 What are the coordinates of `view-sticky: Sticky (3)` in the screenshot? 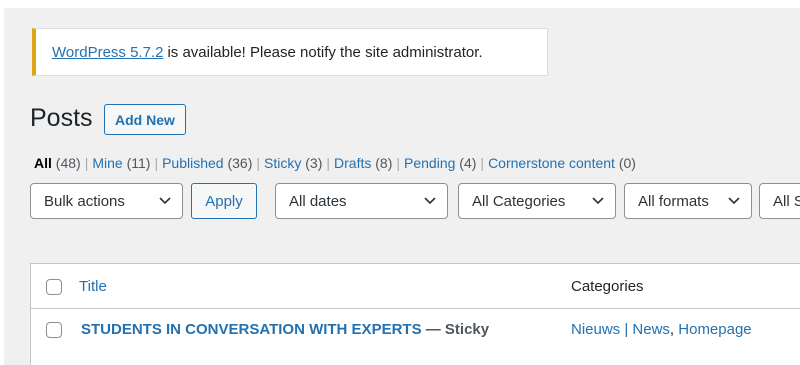 It's located at (293, 163).